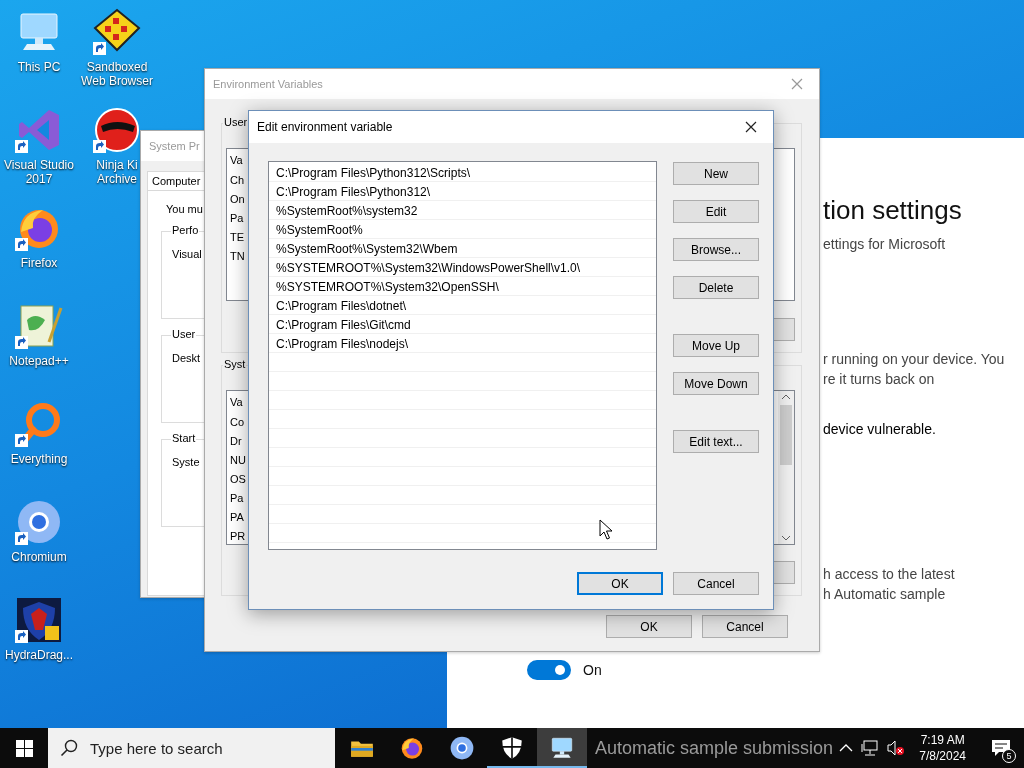  Describe the element at coordinates (879, 379) in the screenshot. I see `description-line: re it turns back on` at that location.